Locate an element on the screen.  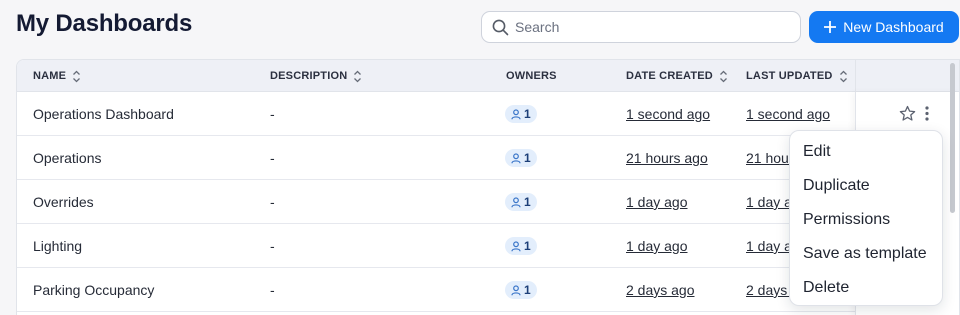
column-label: OWNERS is located at coordinates (531, 76).